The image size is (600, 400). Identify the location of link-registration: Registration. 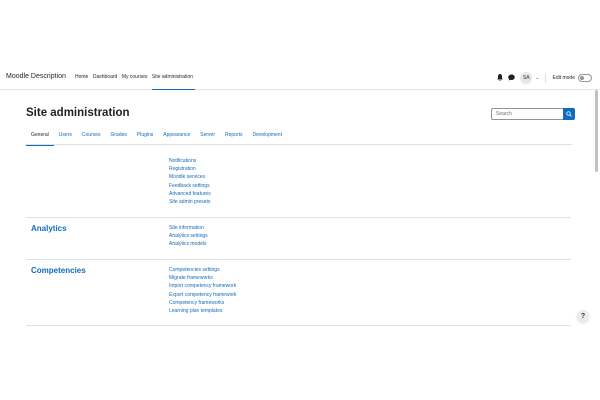
(190, 169).